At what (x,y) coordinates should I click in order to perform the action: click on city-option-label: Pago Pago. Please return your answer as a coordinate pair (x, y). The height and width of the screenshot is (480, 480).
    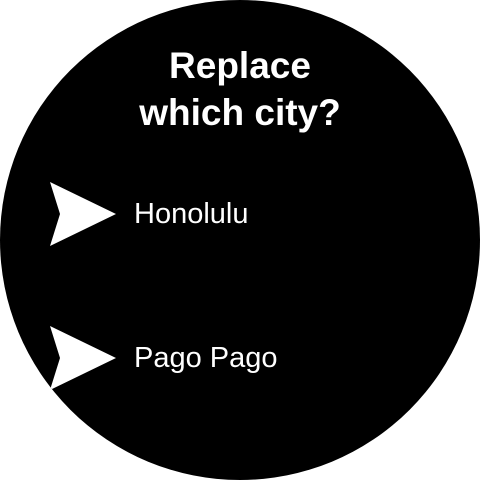
    Looking at the image, I should click on (206, 358).